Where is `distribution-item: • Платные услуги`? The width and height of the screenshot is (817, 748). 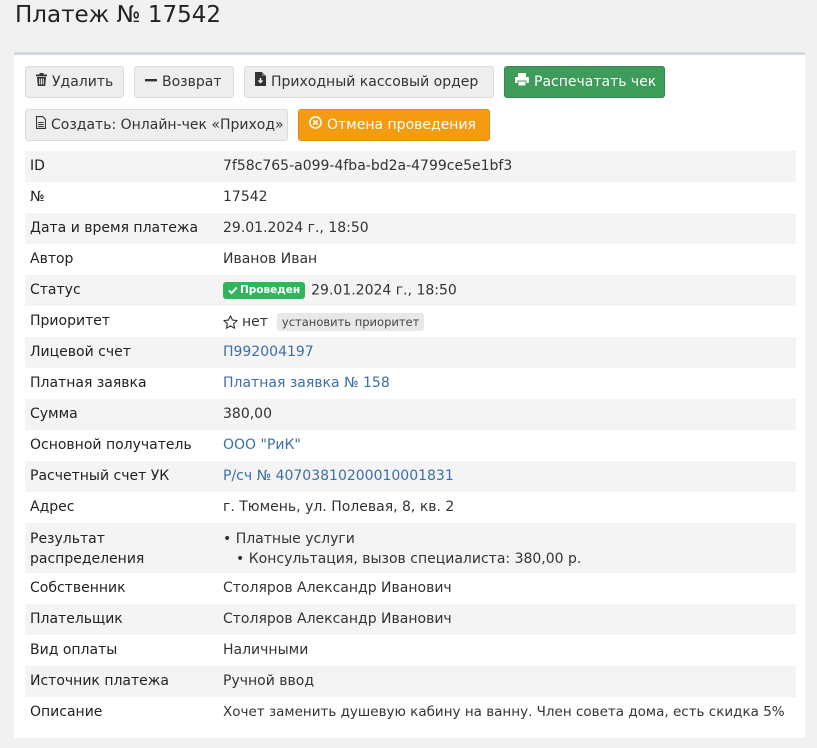 distribution-item: • Платные услуги is located at coordinates (289, 539).